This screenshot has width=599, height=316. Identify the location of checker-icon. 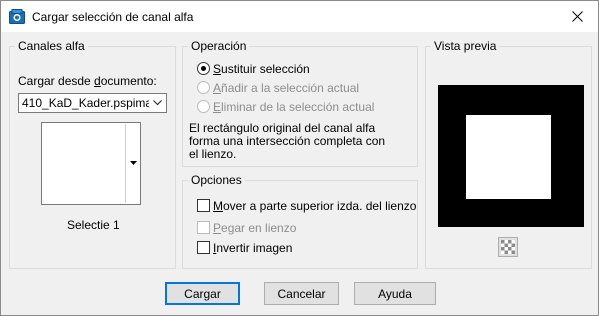
(508, 247).